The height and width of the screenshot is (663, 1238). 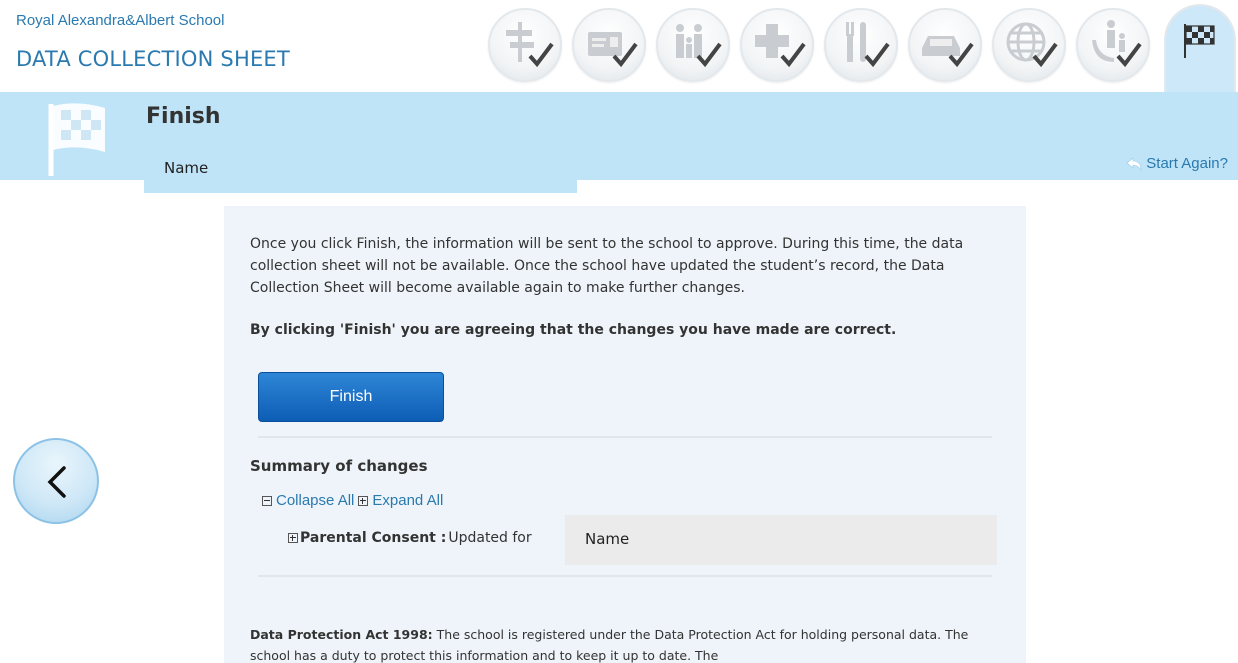 What do you see at coordinates (1117, 44) in the screenshot?
I see `parent-child-icon` at bounding box center [1117, 44].